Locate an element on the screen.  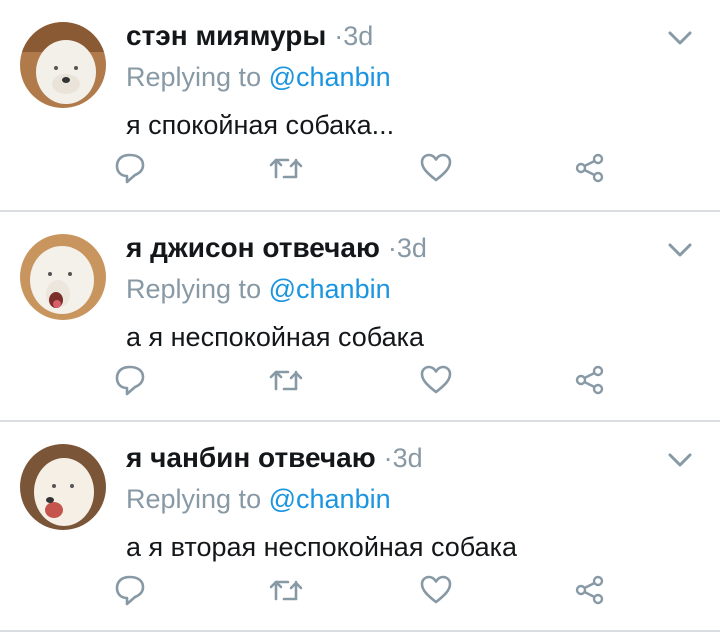
tweet-header: я джисон отвечаю ·3d is located at coordinates (276, 248).